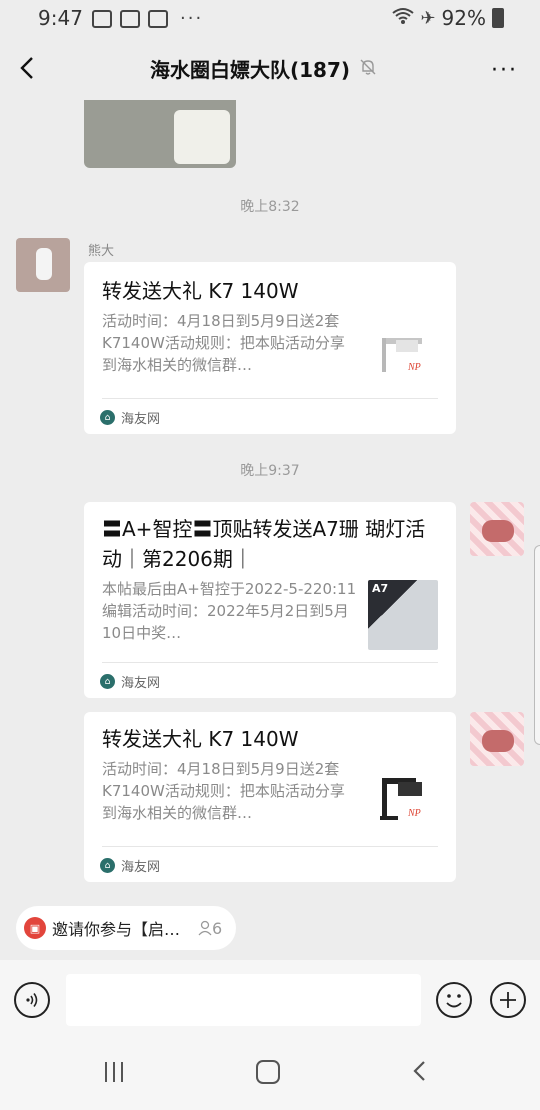 This screenshot has height=1110, width=540. What do you see at coordinates (270, 471) in the screenshot?
I see `timestamp: 晚上9:37` at bounding box center [270, 471].